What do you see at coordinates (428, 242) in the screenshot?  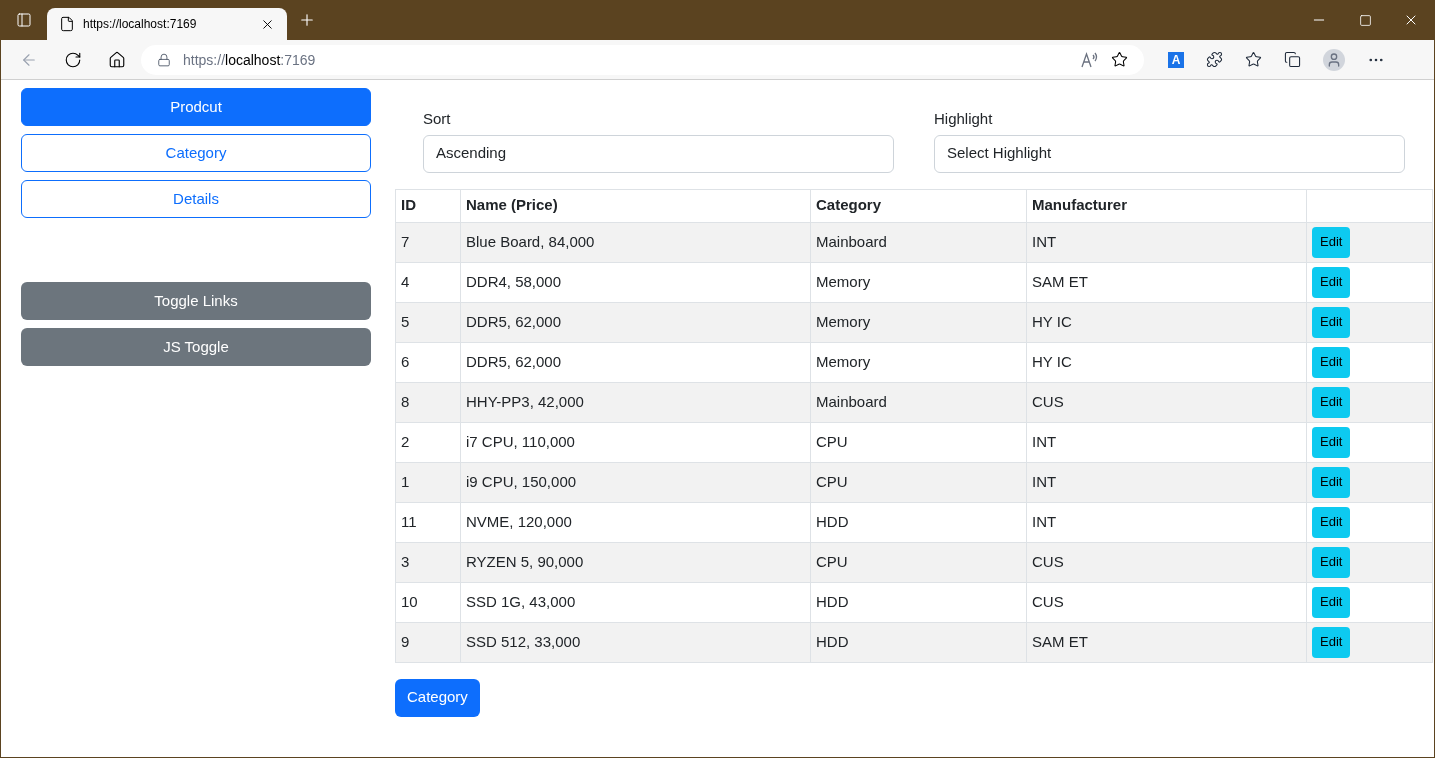 I see `table-cell: 7` at bounding box center [428, 242].